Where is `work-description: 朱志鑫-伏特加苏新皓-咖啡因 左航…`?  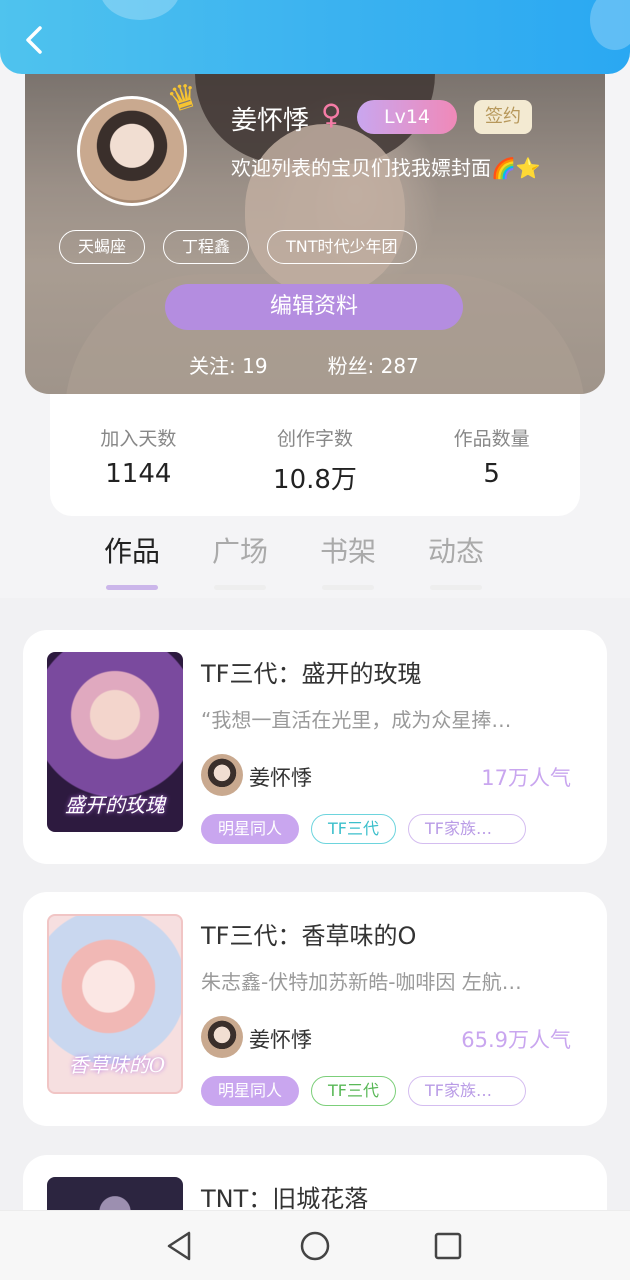 work-description: 朱志鑫-伏特加苏新皓-咖啡因 左航… is located at coordinates (361, 982).